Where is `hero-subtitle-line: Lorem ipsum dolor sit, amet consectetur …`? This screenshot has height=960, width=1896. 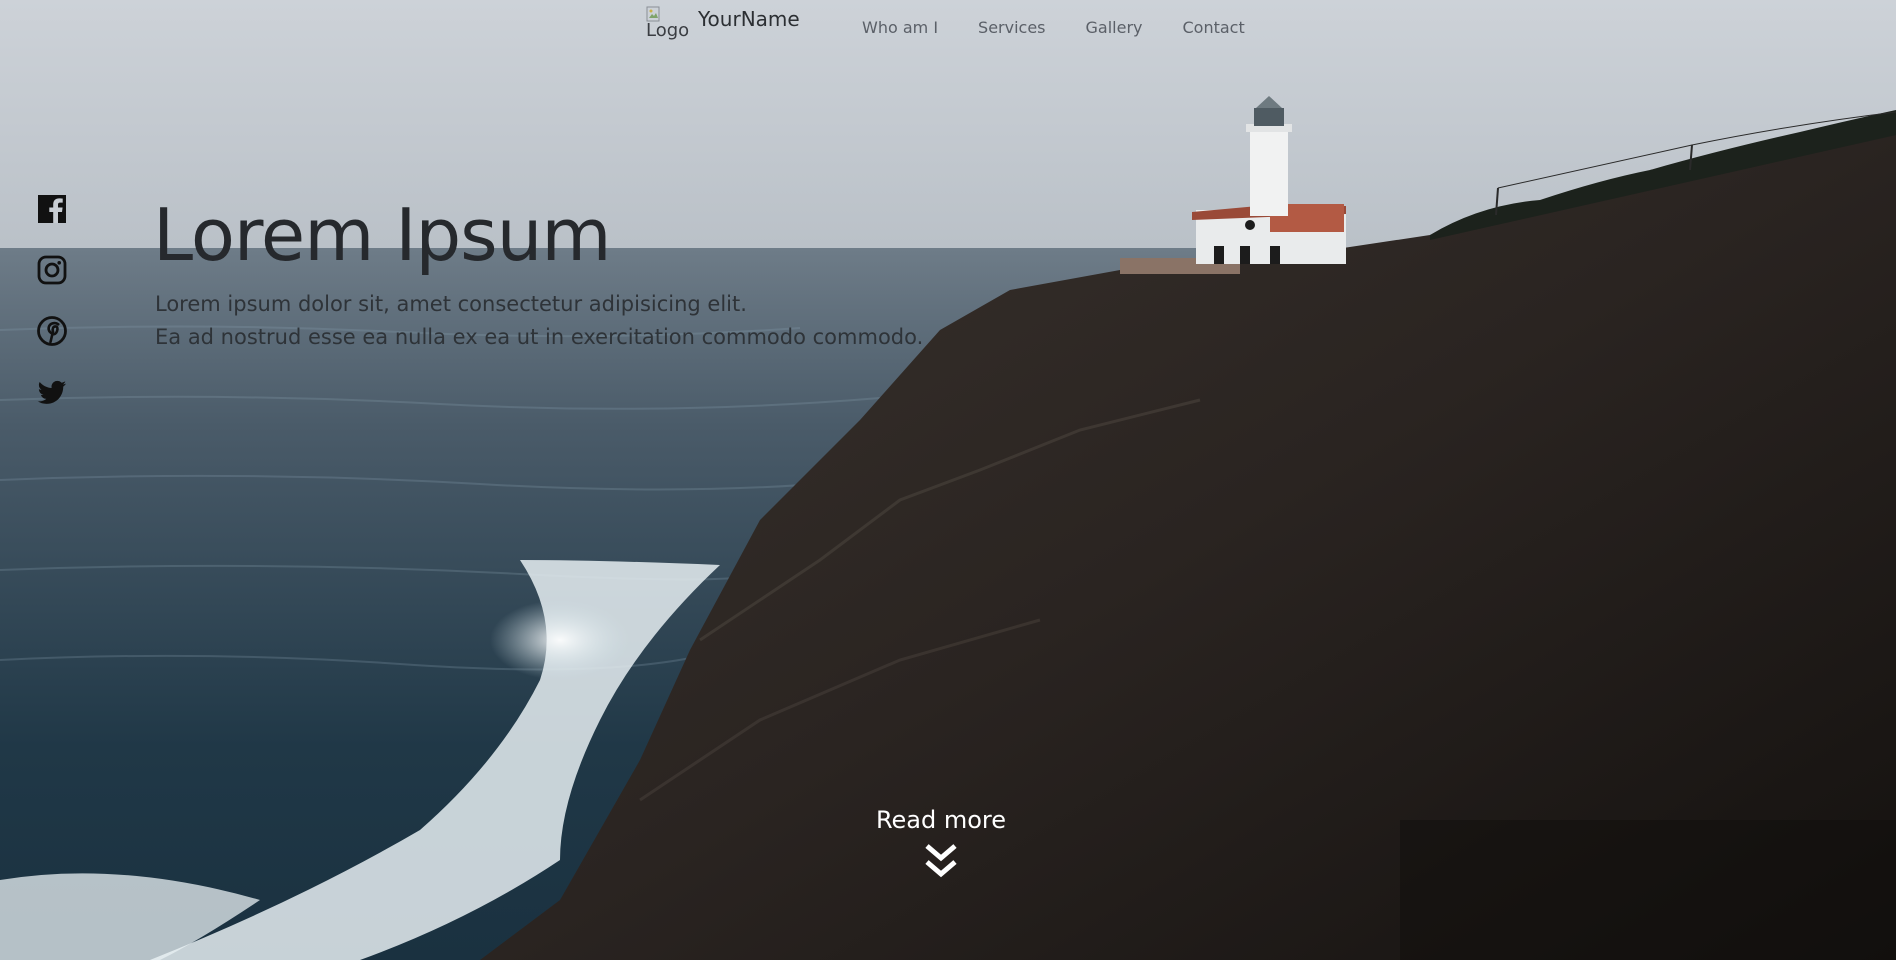
hero-subtitle-line: Lorem ipsum dolor sit, amet consectetur … is located at coordinates (451, 304).